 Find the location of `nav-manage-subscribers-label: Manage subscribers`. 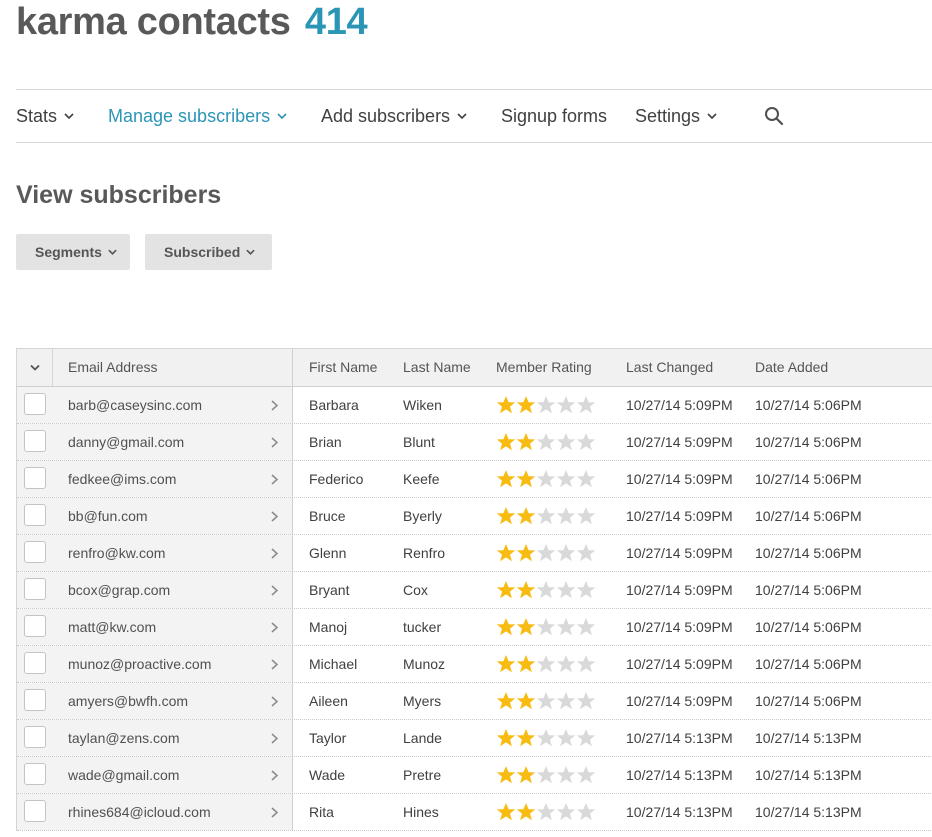

nav-manage-subscribers-label: Manage subscribers is located at coordinates (189, 116).